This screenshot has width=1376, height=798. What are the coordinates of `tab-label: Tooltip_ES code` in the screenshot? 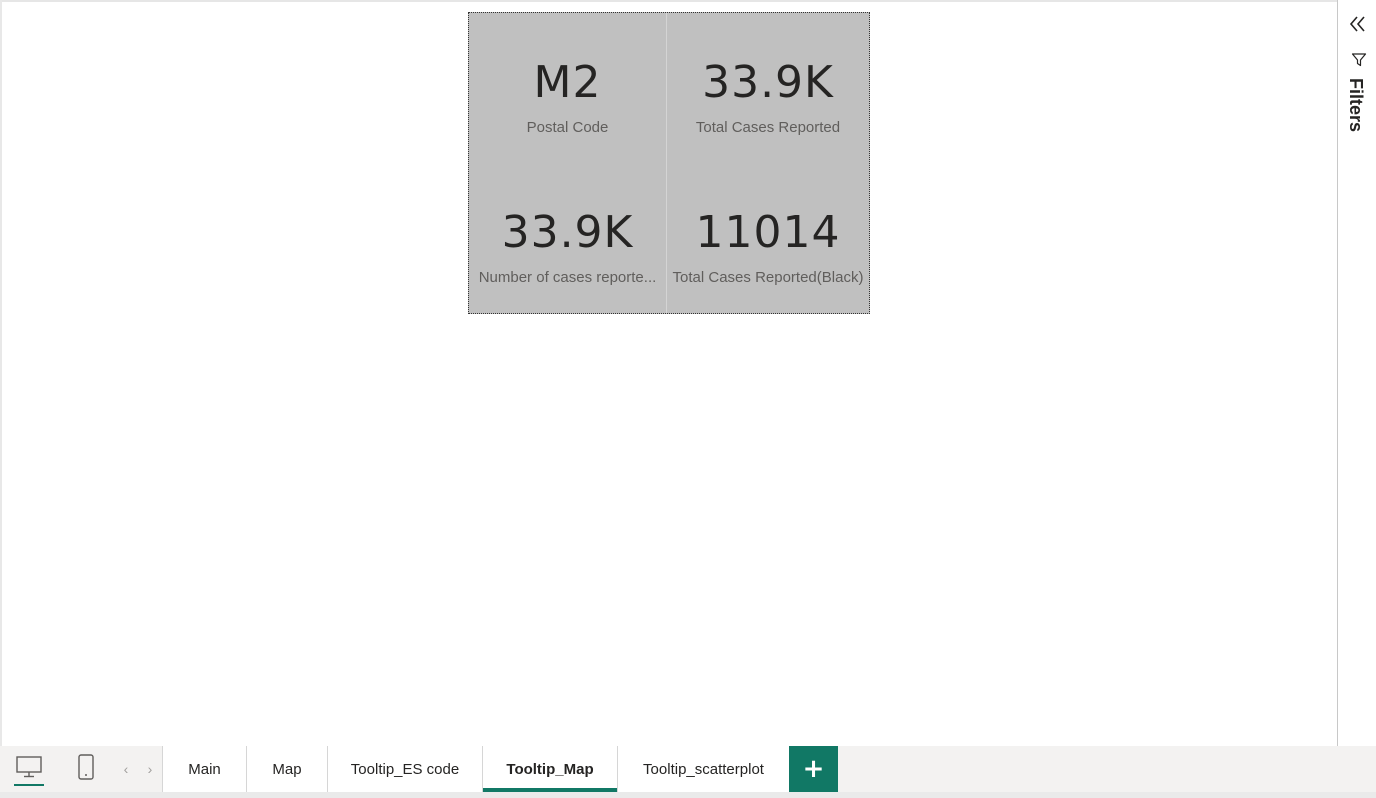 It's located at (405, 769).